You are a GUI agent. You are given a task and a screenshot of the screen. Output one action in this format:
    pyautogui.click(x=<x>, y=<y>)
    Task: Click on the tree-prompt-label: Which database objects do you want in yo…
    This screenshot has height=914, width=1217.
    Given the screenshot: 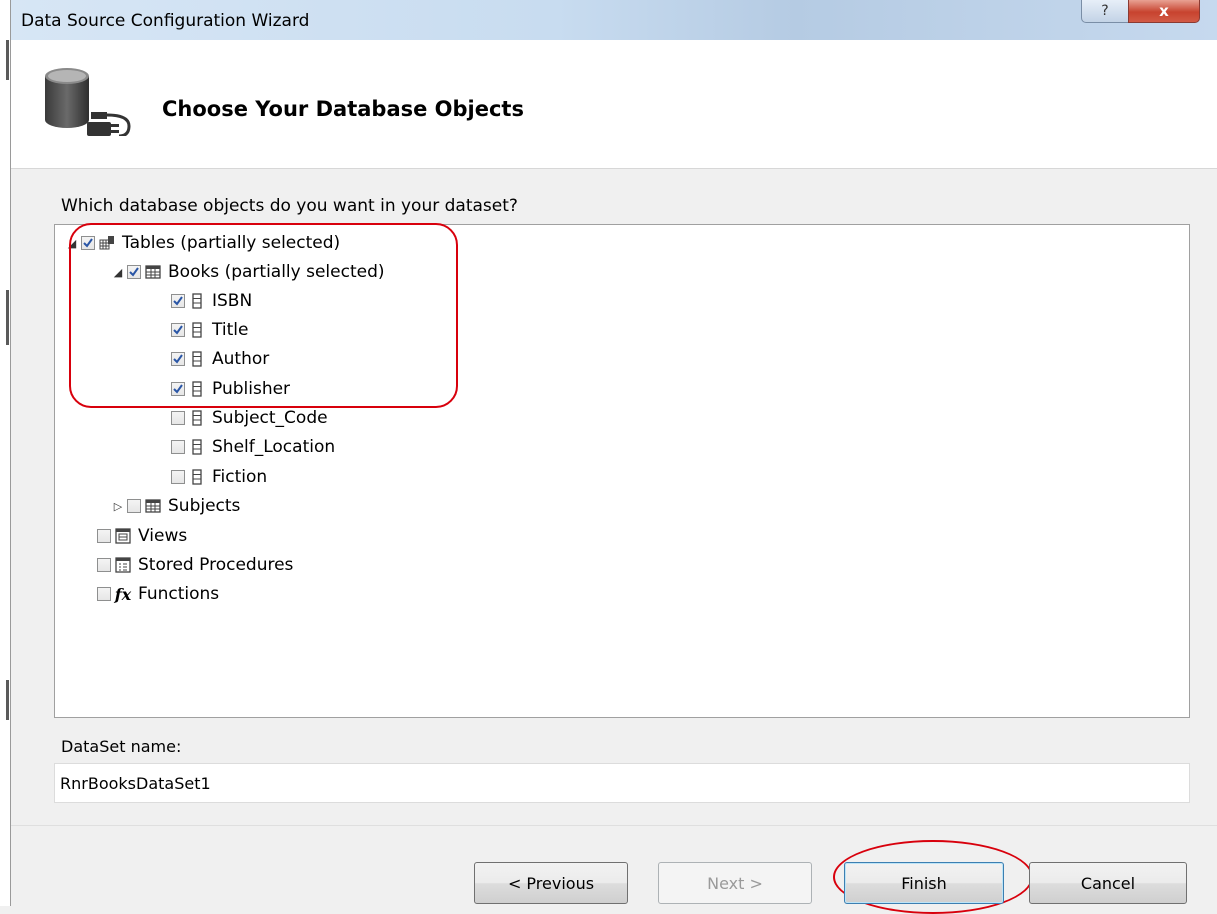 What is the action you would take?
    pyautogui.click(x=289, y=206)
    